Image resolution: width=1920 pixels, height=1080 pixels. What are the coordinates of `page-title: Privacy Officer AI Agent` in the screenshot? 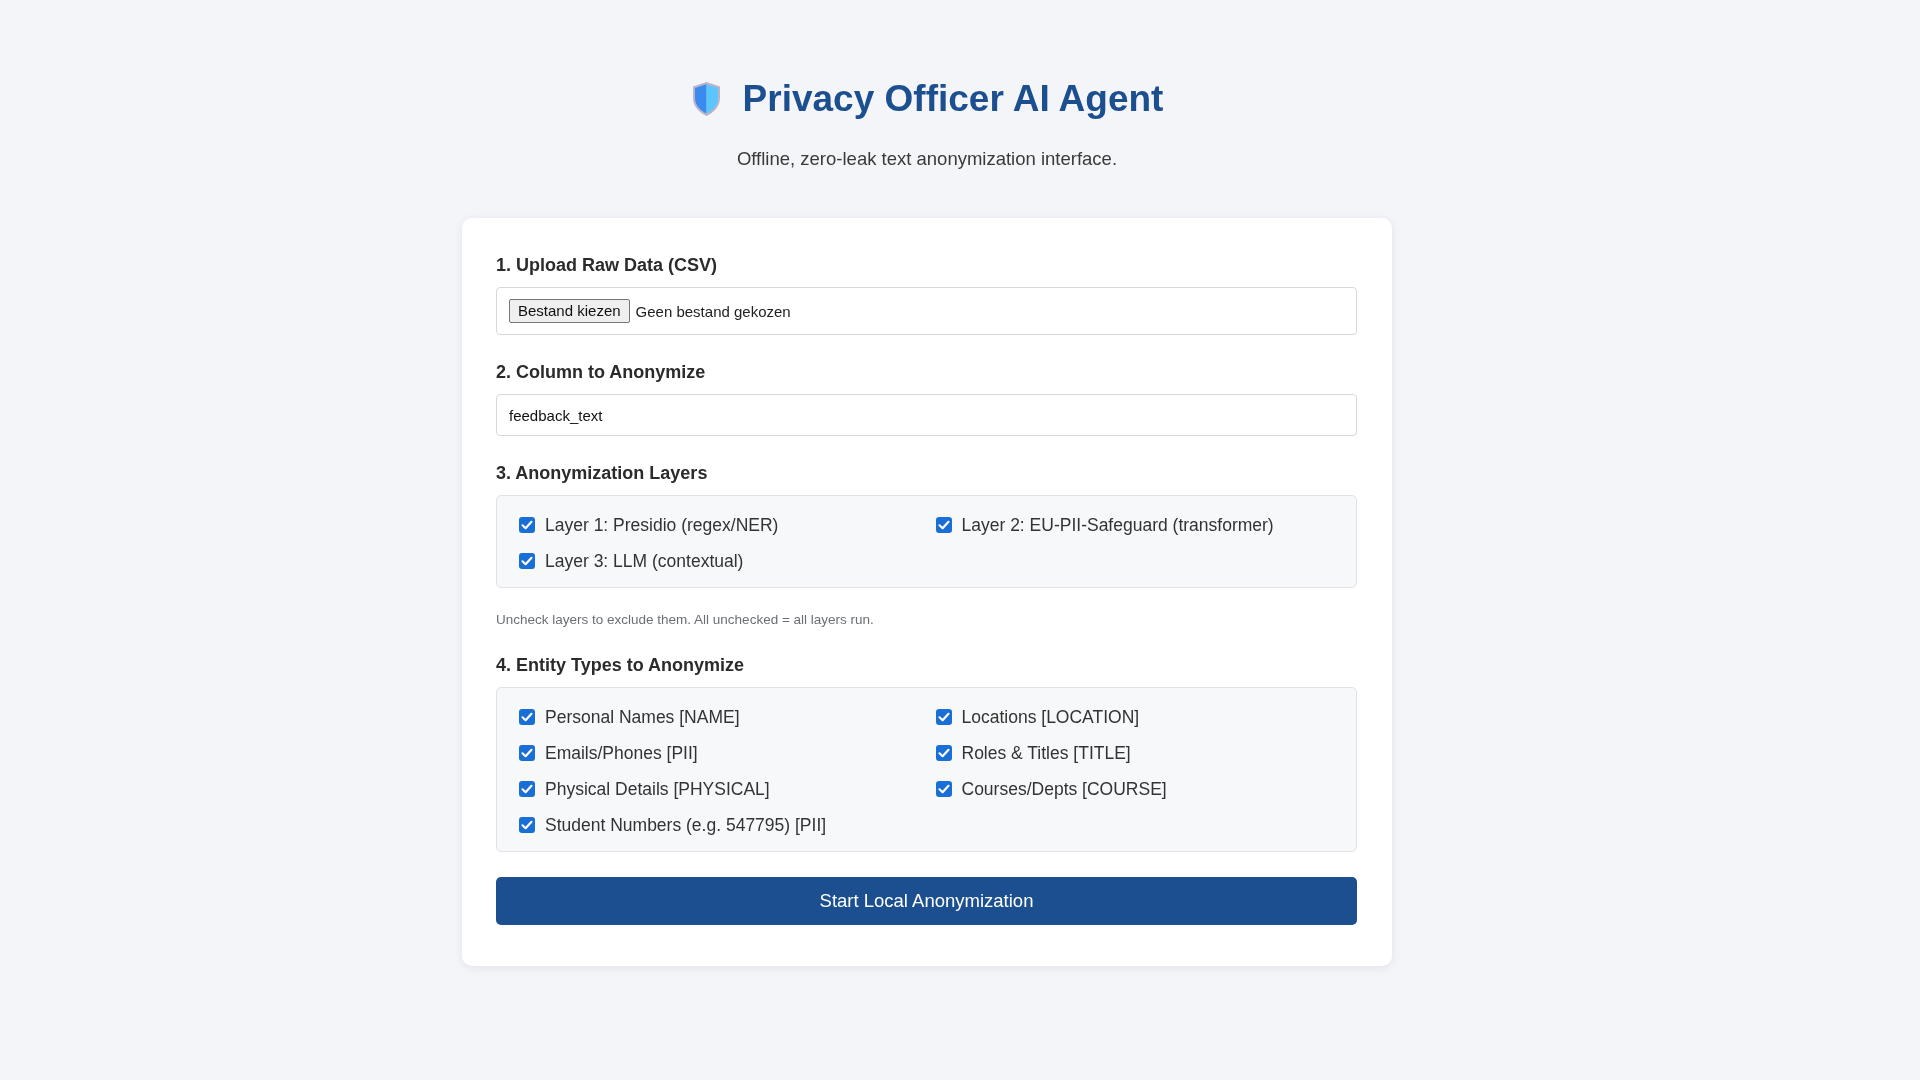 It's located at (953, 99).